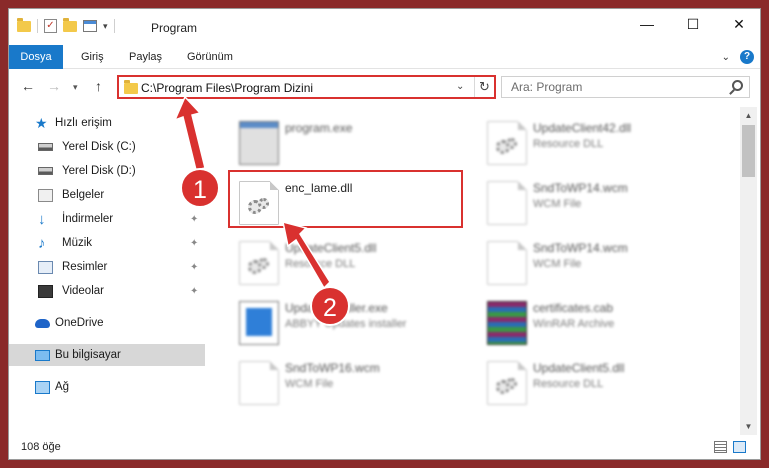  I want to click on tab-home: Giriş, so click(92, 57).